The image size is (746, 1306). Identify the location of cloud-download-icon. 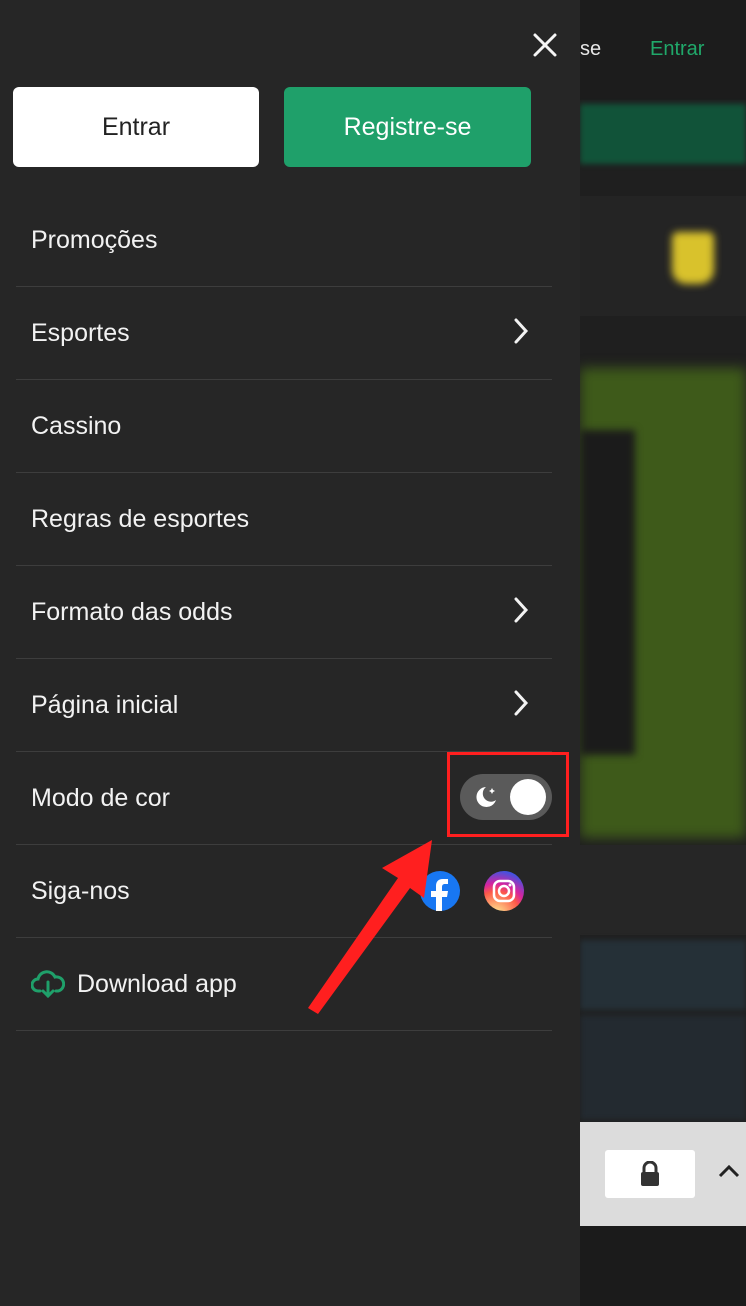
(48, 984).